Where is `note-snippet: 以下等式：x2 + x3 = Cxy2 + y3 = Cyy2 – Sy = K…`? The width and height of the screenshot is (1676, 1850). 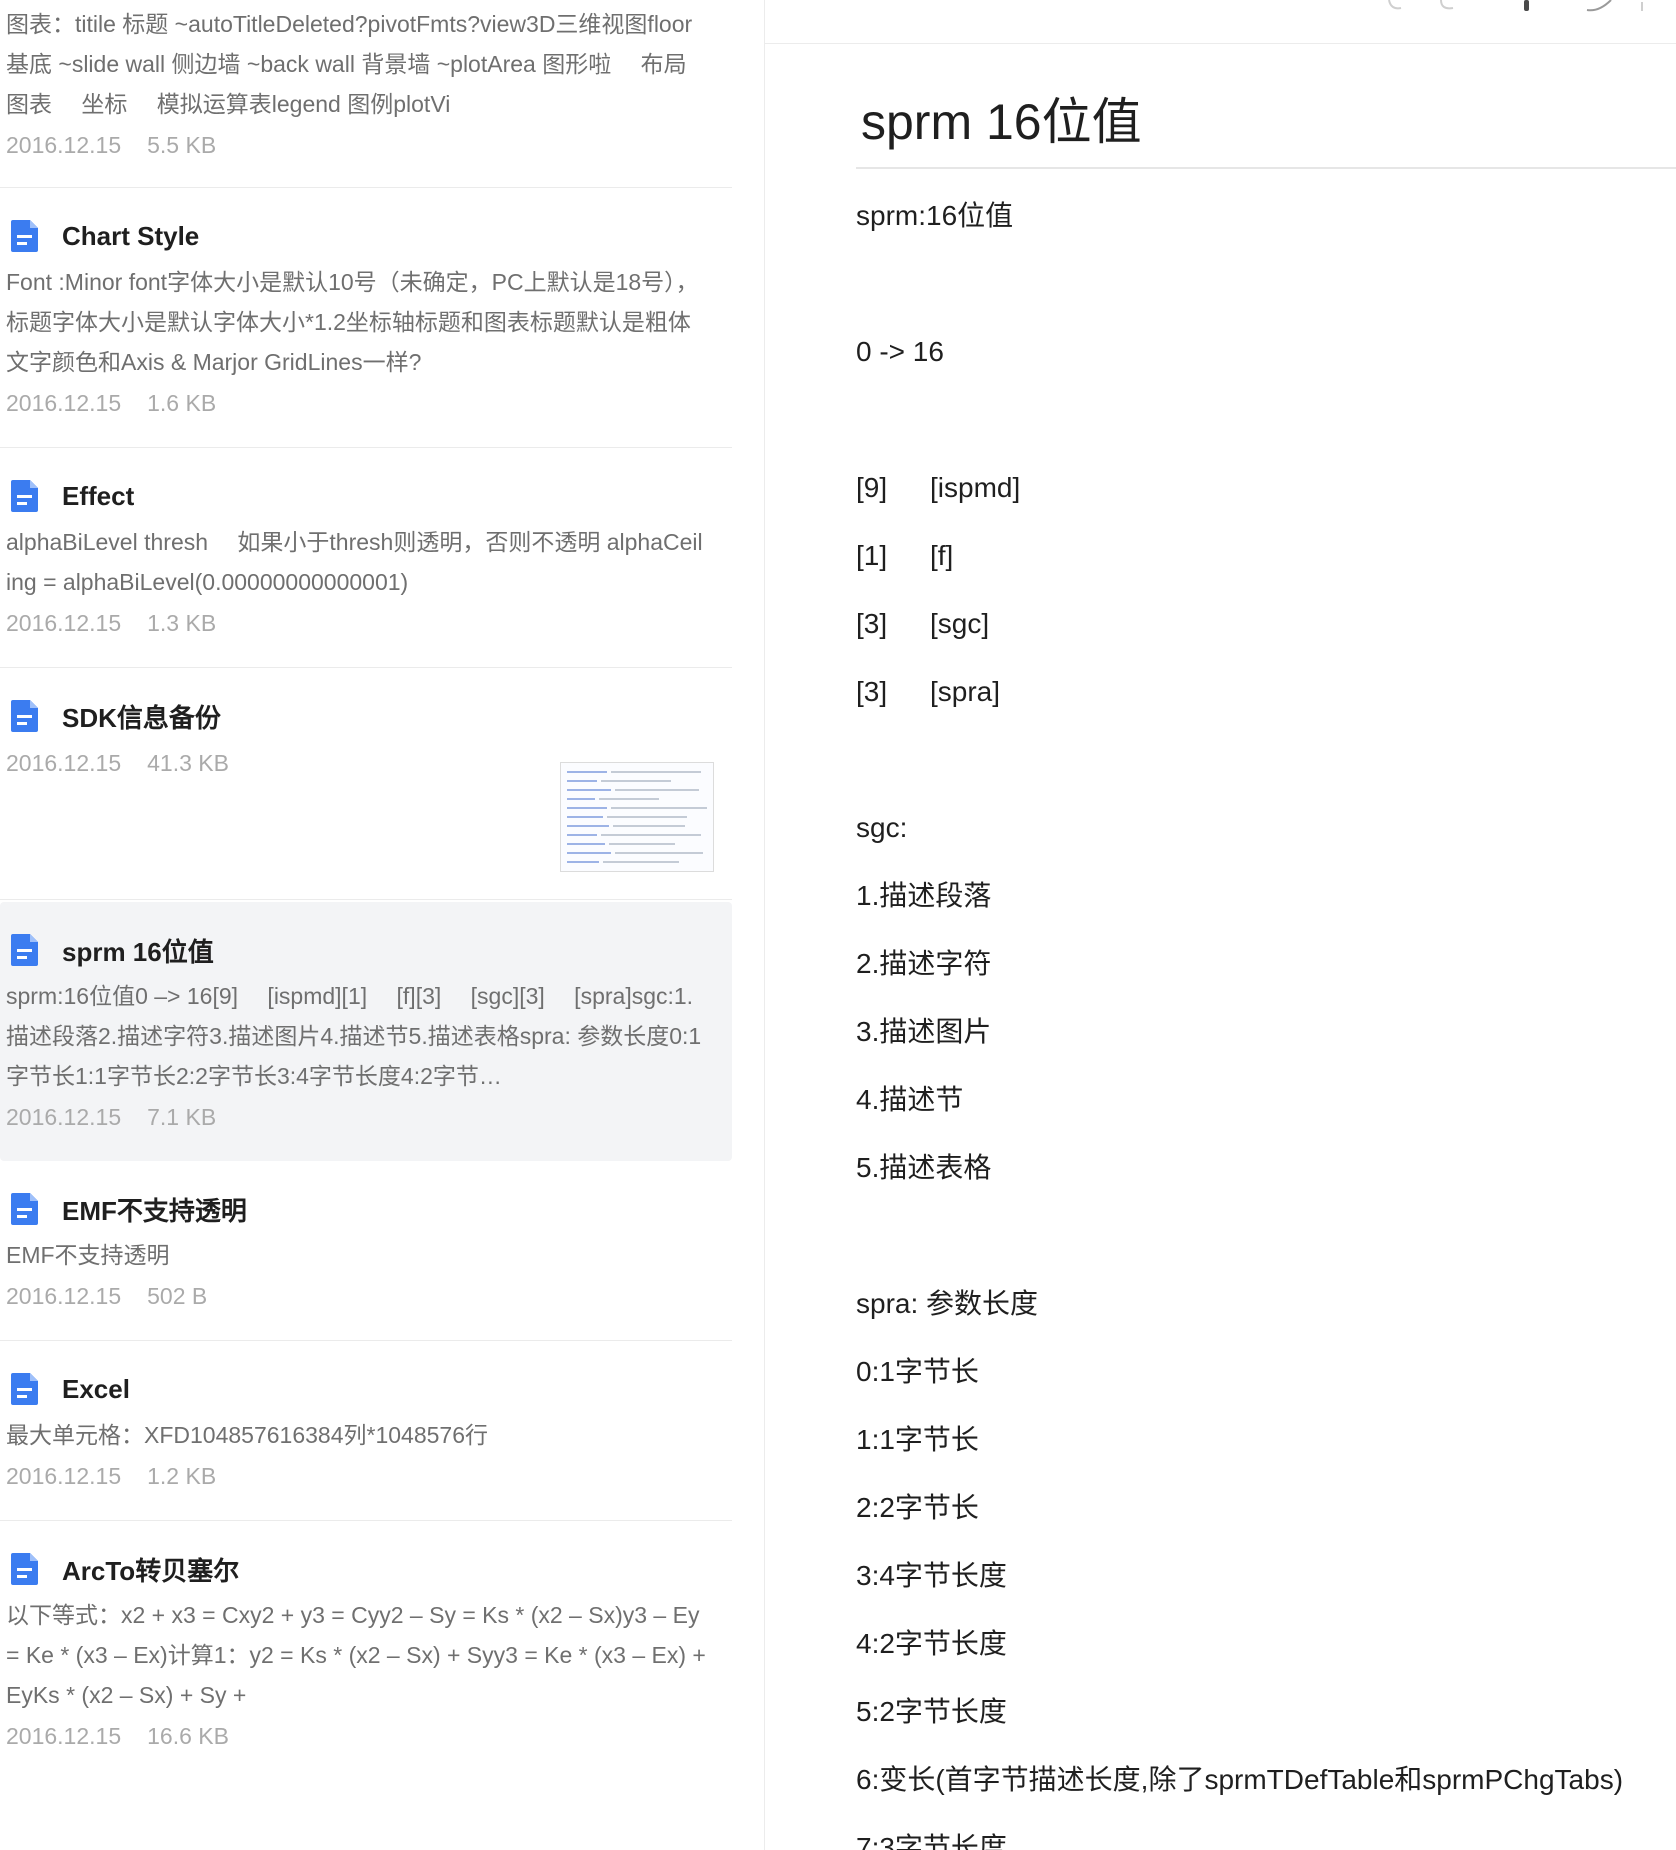 note-snippet: 以下等式：x2 + x3 = Cxy2 + y3 = Cyy2 – Sy = K… is located at coordinates (356, 1655).